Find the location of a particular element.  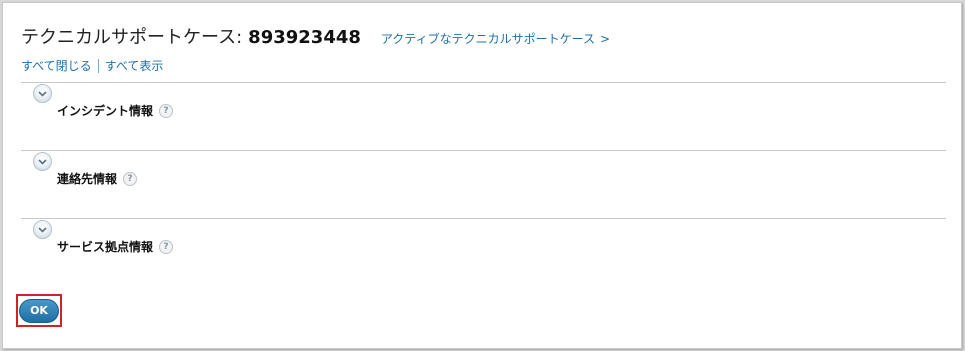

section-title-service-location: サービス拠点情報 is located at coordinates (105, 247).